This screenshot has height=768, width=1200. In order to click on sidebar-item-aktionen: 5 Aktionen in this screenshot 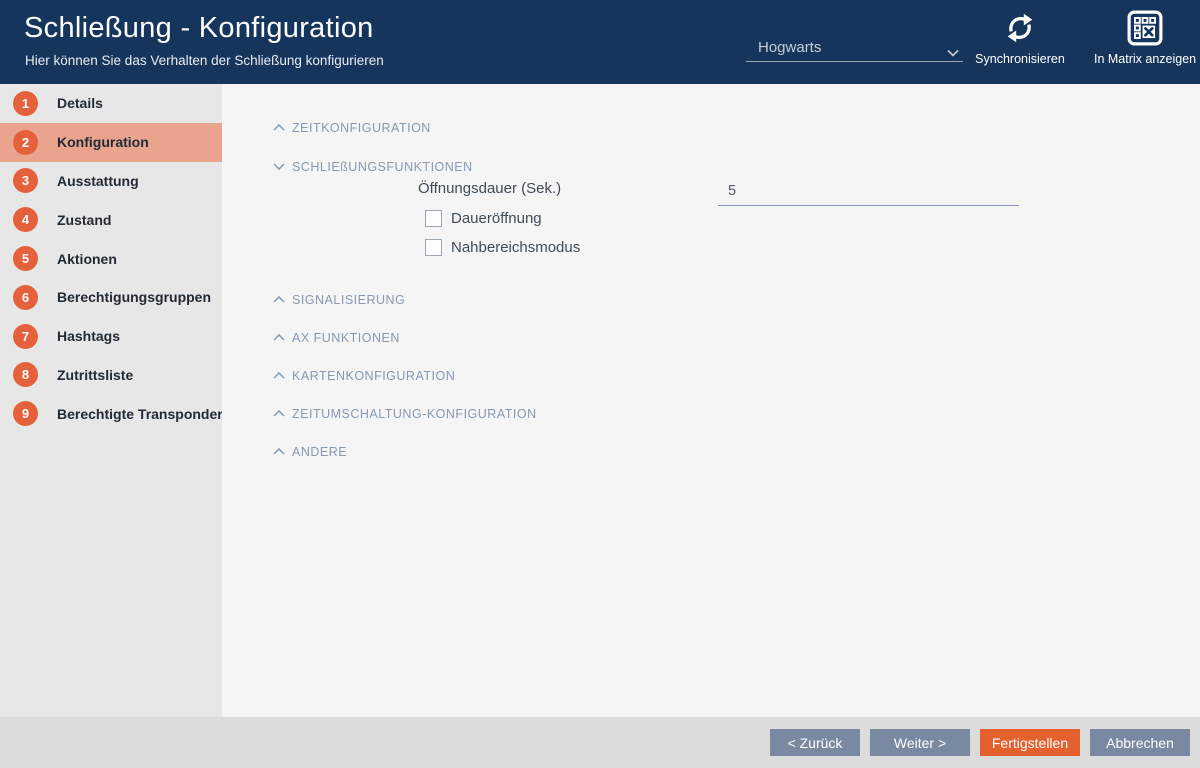, I will do `click(111, 258)`.